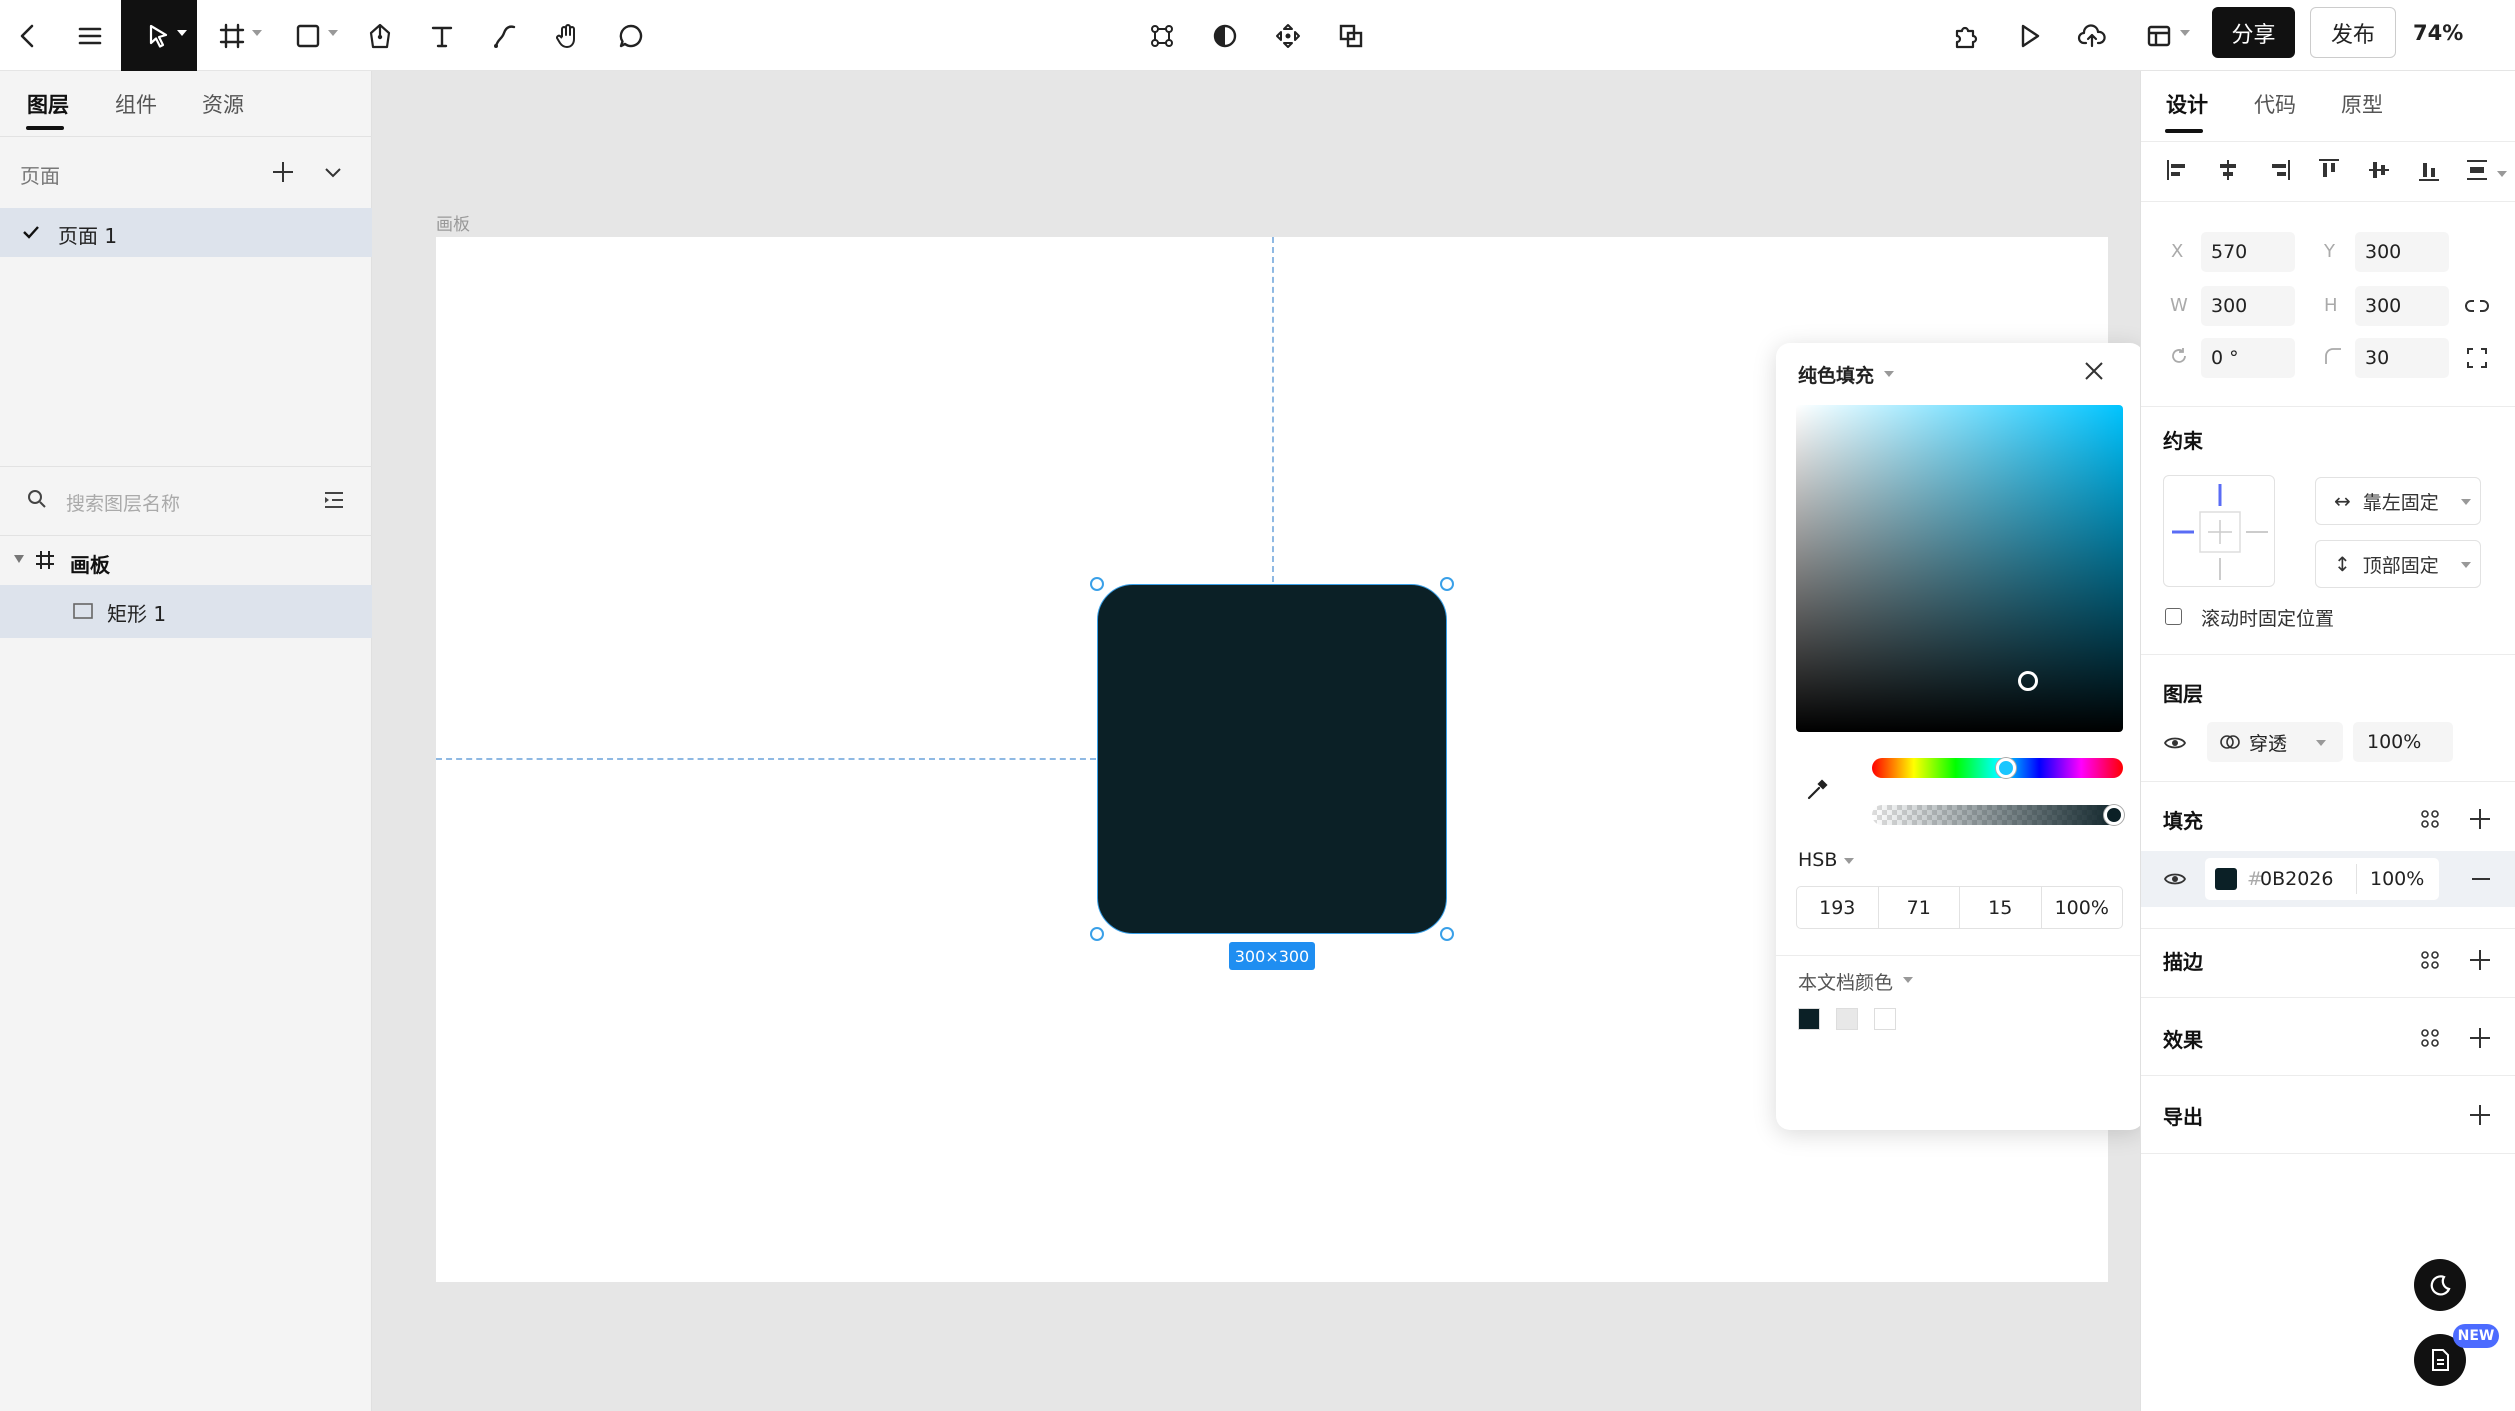 The image size is (2515, 1411). I want to click on fill-opacity-input: 100%, so click(2397, 879).